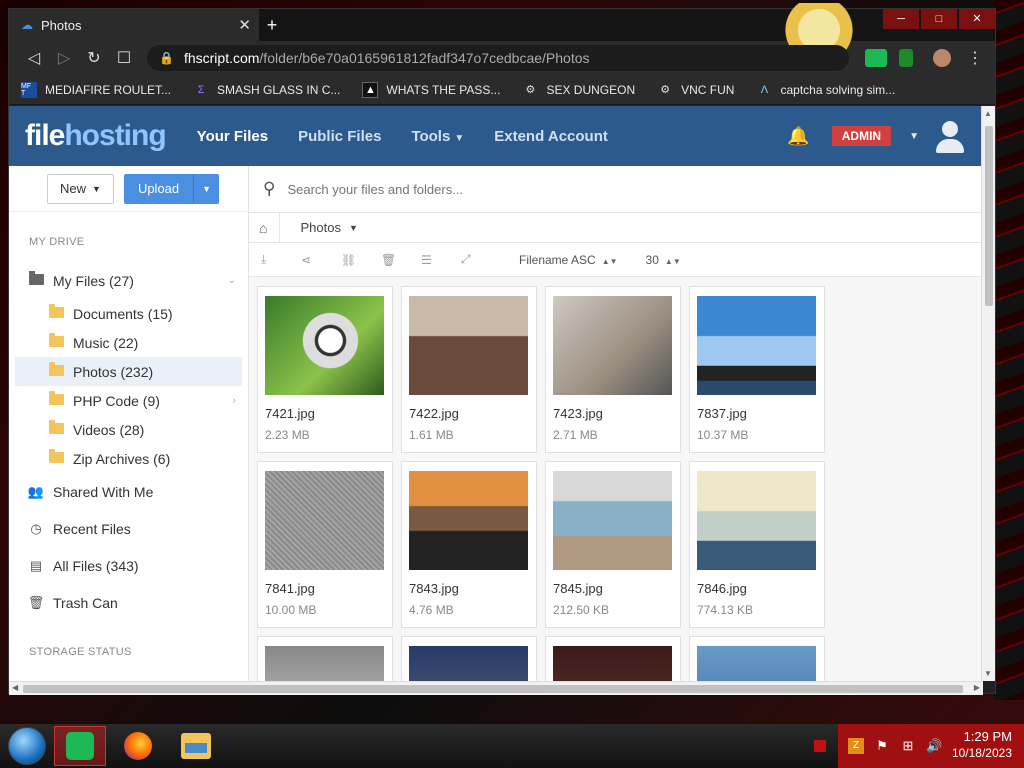  I want to click on expand-icon: ⤢, so click(481, 259).